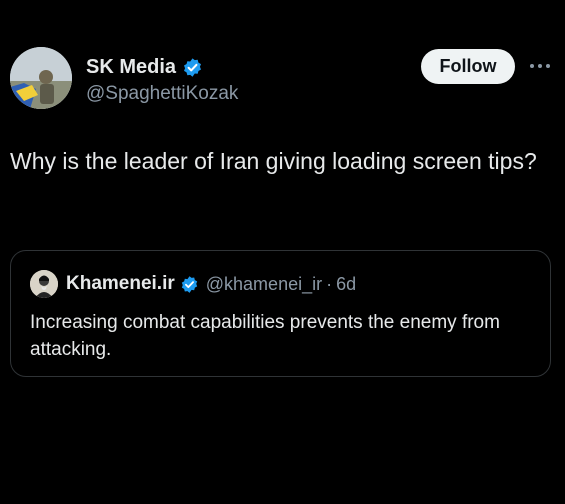  I want to click on display-name-row: SK Media, so click(162, 67).